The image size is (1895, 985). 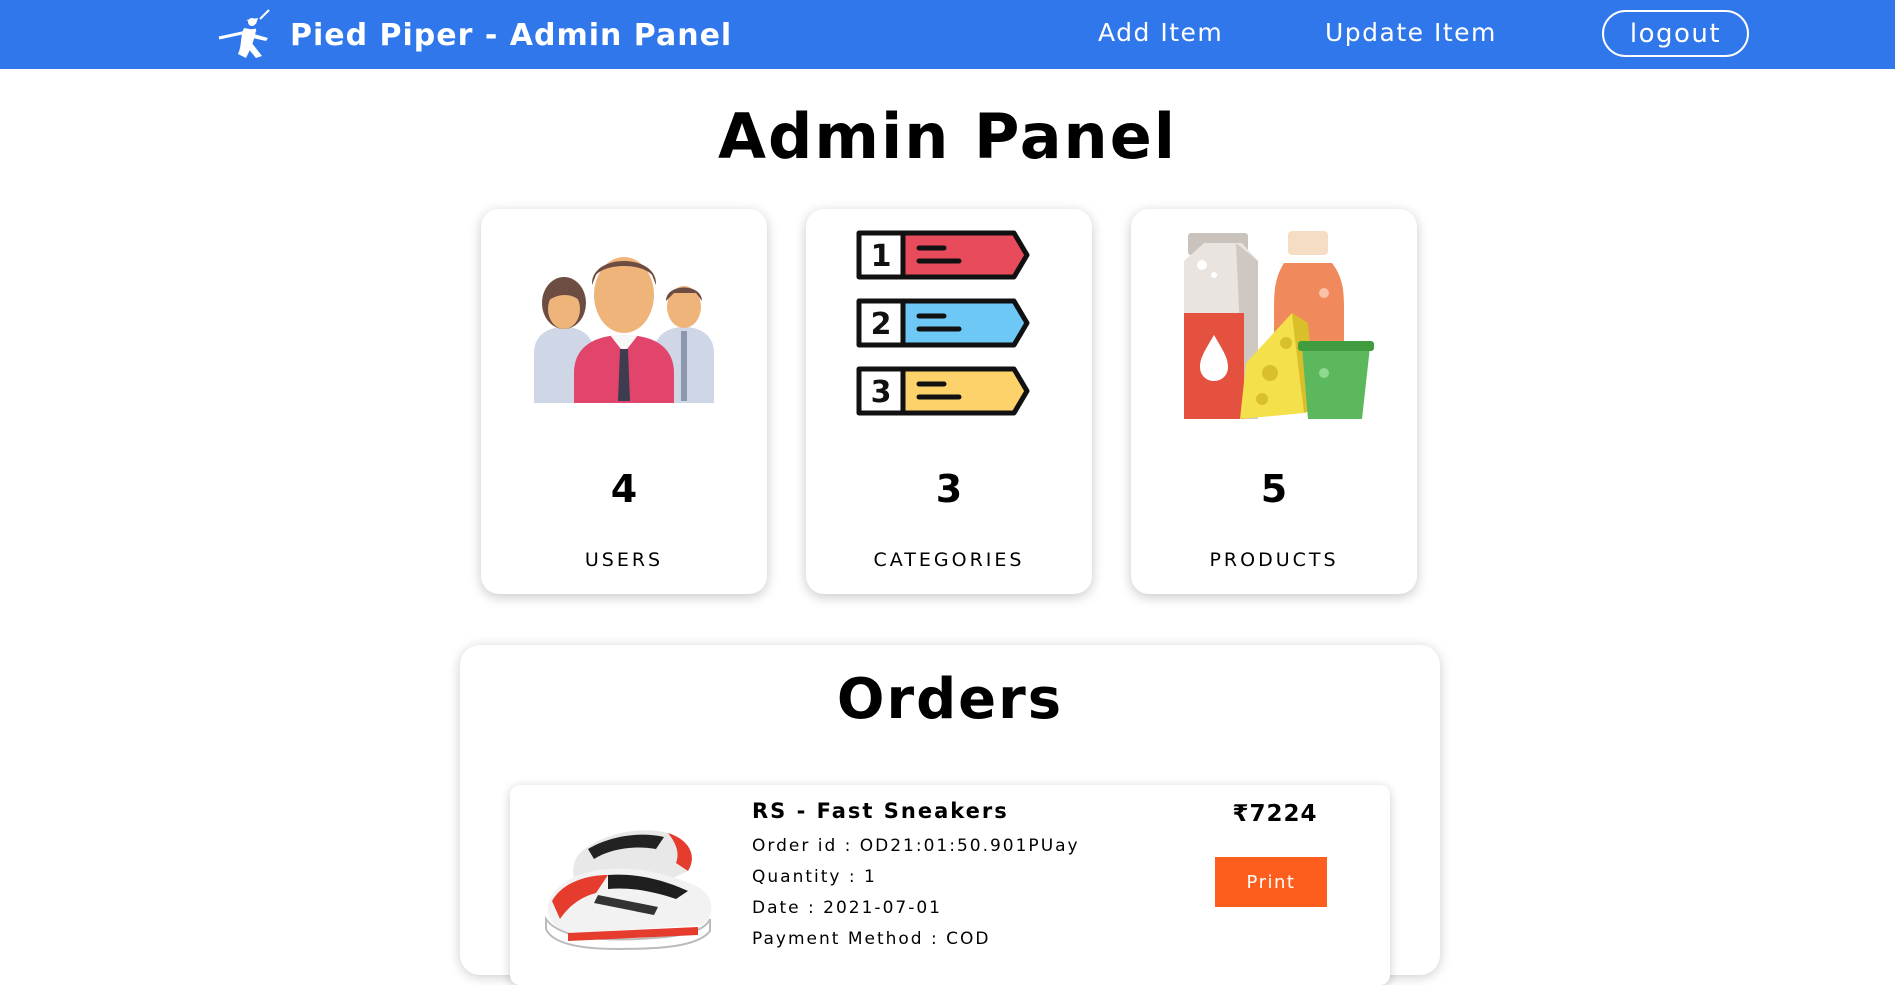 I want to click on sneaker-shoe-image, so click(x=628, y=890).